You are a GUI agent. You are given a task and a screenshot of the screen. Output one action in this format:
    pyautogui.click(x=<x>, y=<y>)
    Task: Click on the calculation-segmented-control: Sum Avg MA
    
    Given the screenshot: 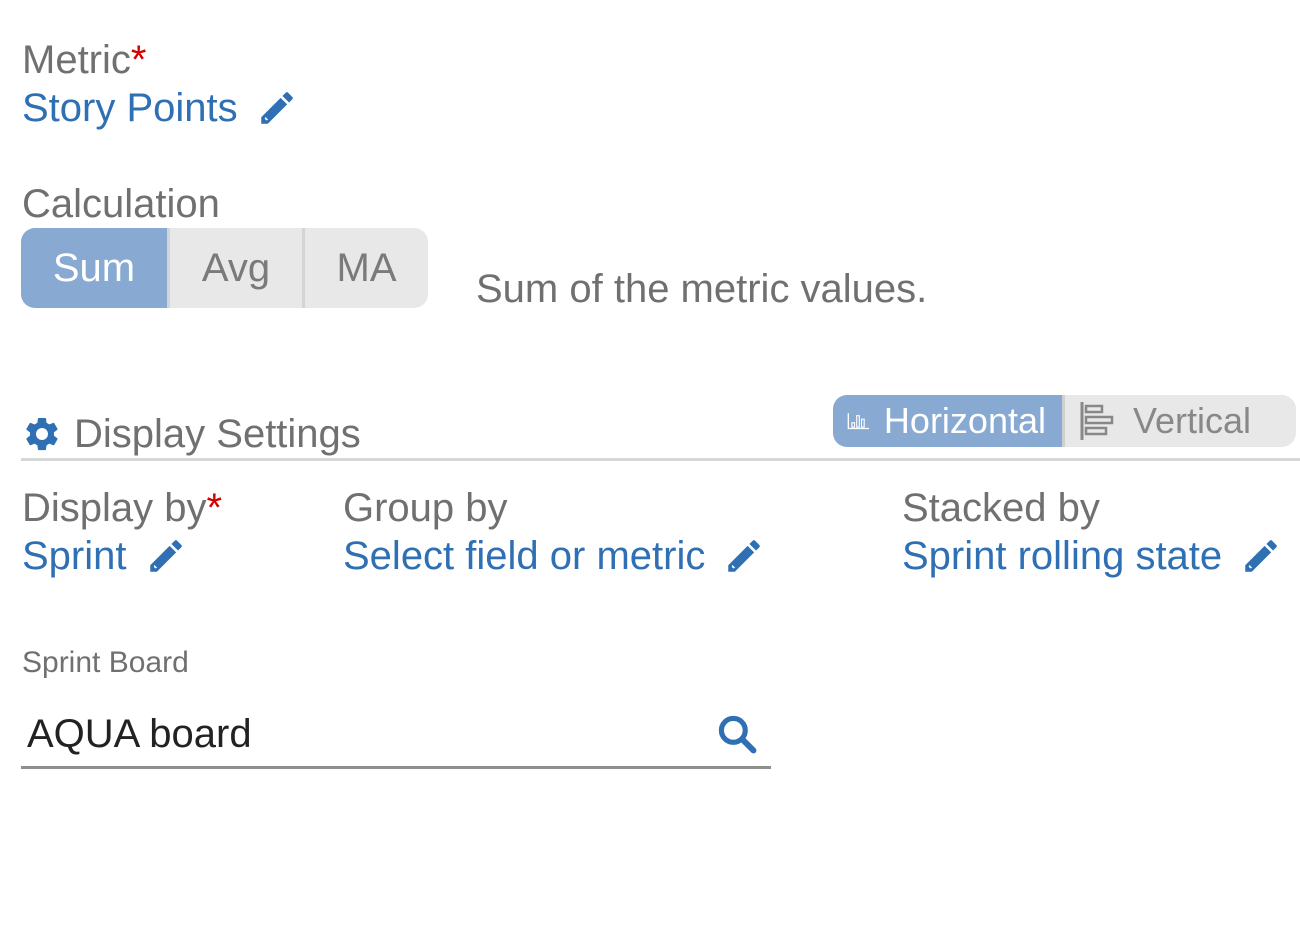 What is the action you would take?
    pyautogui.click(x=224, y=268)
    